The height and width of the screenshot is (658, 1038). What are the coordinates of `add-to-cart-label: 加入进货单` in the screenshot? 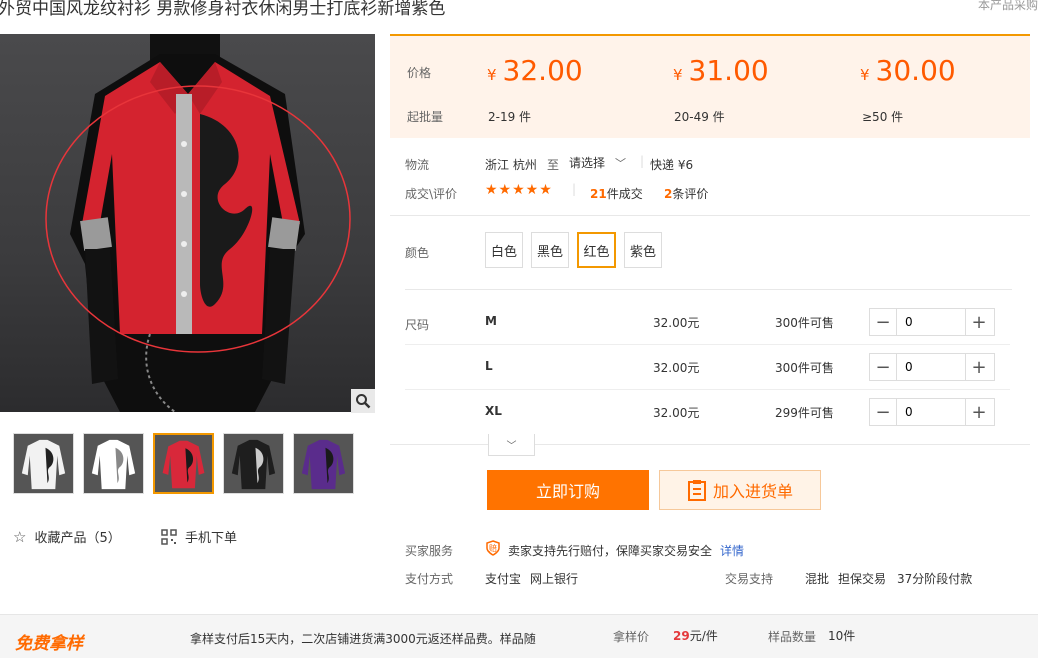 It's located at (752, 491).